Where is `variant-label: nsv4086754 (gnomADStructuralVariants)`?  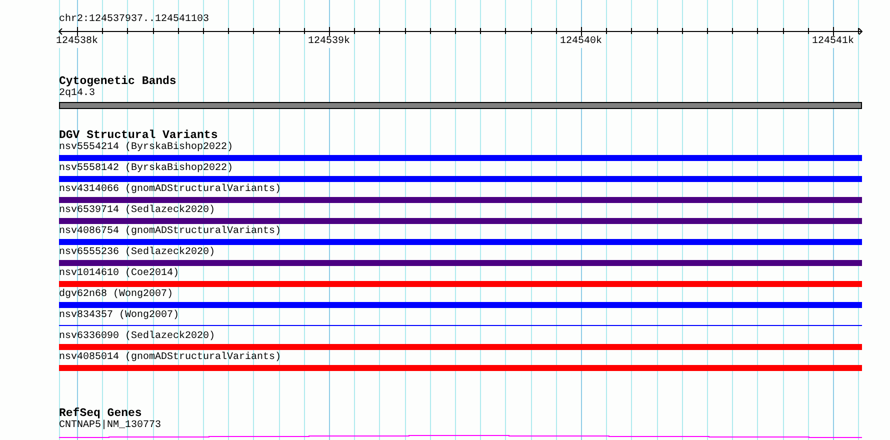
variant-label: nsv4086754 (gnomADStructuralVariants) is located at coordinates (170, 231).